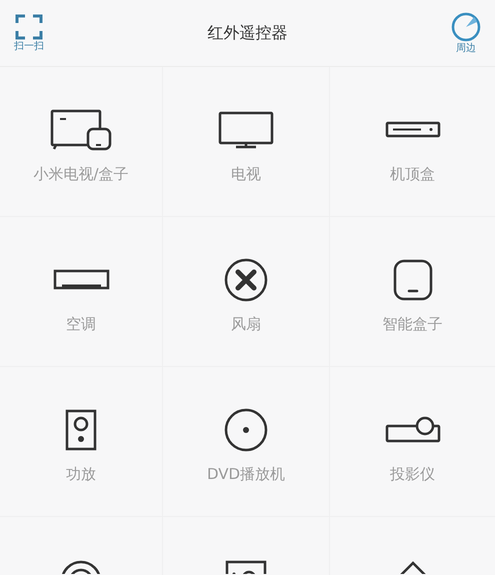 This screenshot has width=500, height=575. What do you see at coordinates (29, 27) in the screenshot?
I see `scan-icon` at bounding box center [29, 27].